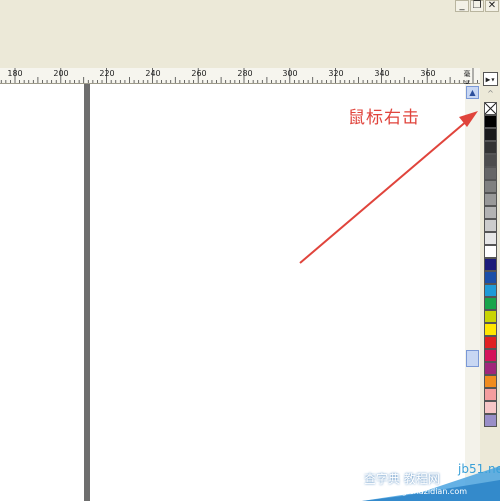 The image size is (500, 501). I want to click on watermark: jb51.net 查字典 教程网 jiaocheng.chazidian.com, so click(431, 481).